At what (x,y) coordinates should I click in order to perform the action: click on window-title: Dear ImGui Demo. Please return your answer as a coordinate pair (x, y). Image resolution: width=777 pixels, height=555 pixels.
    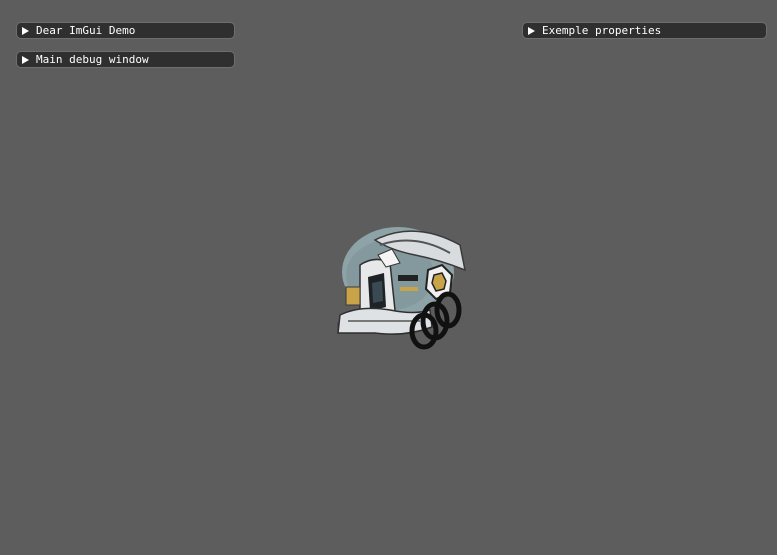
    Looking at the image, I should click on (86, 30).